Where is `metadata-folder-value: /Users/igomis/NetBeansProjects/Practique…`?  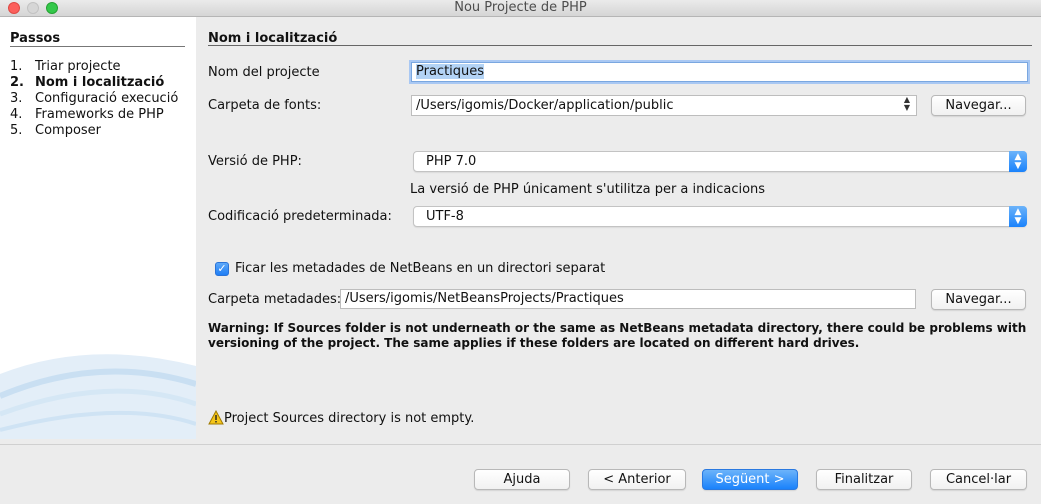 metadata-folder-value: /Users/igomis/NetBeansProjects/Practique… is located at coordinates (484, 298).